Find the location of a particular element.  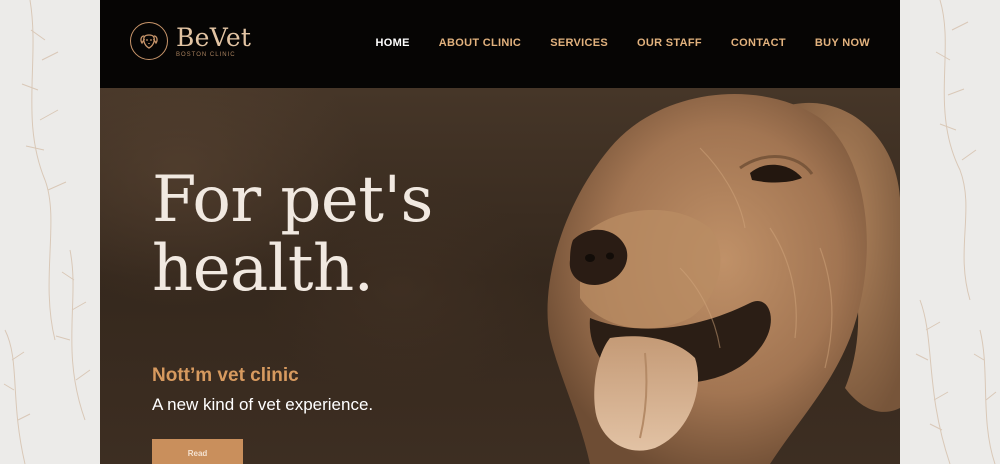

hero-tagline: A new kind of vet experience. is located at coordinates (263, 404).